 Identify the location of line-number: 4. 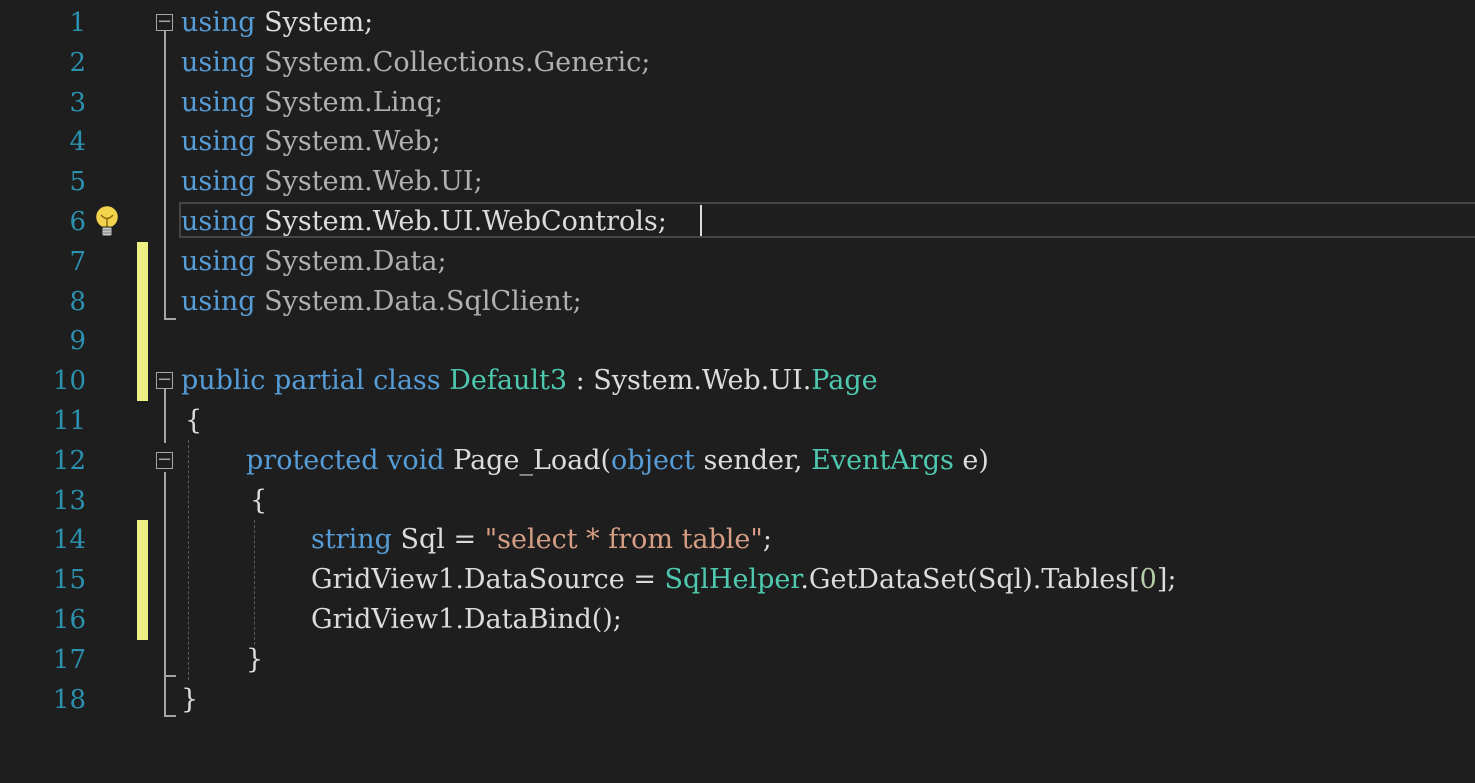
(77, 142).